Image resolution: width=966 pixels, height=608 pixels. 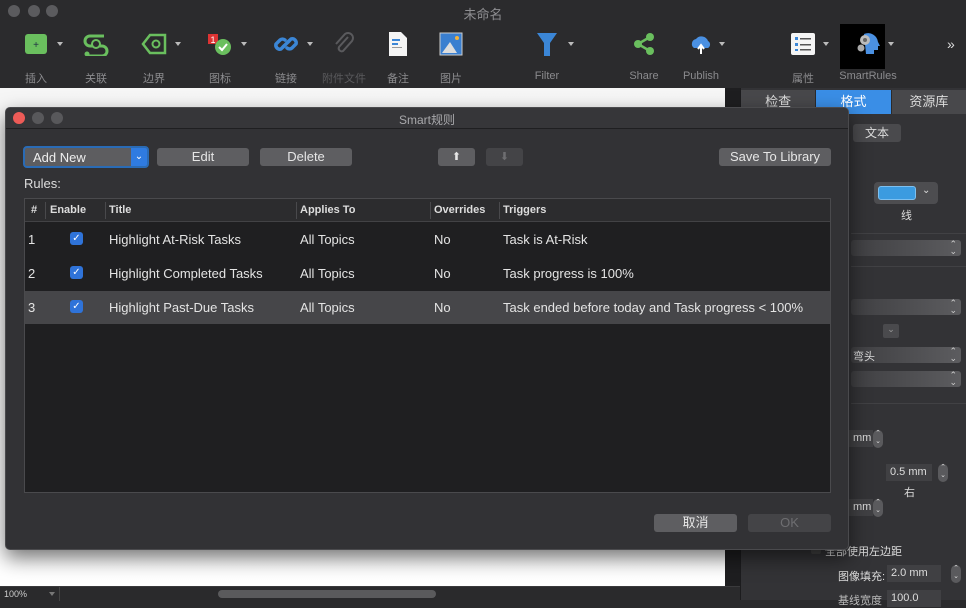 I want to click on insert-topic-icon: +, so click(x=36, y=44).